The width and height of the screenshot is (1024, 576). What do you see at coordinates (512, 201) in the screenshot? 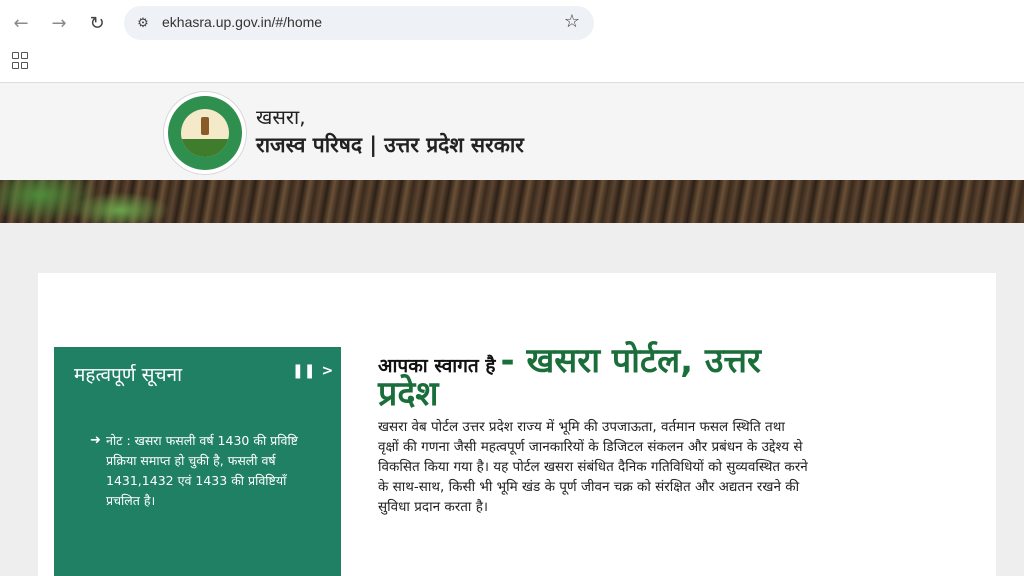
I see `header-banner-image` at bounding box center [512, 201].